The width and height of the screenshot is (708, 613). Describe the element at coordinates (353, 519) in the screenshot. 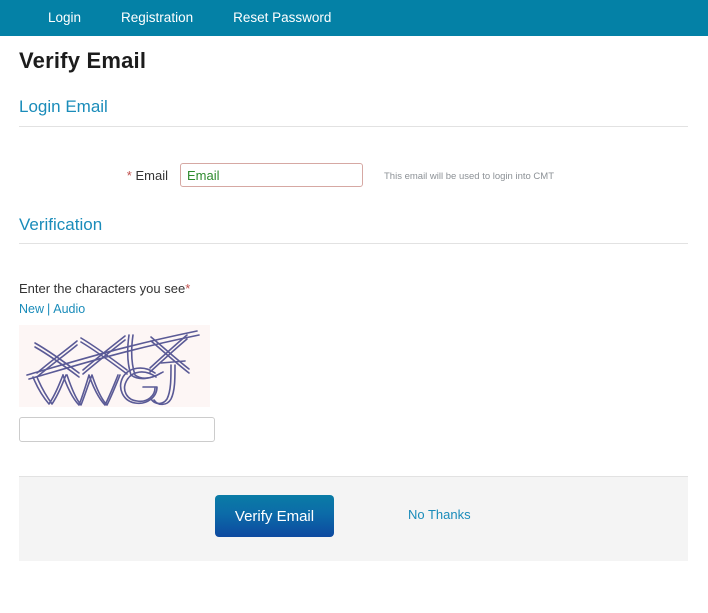

I see `footer-action-panel` at that location.